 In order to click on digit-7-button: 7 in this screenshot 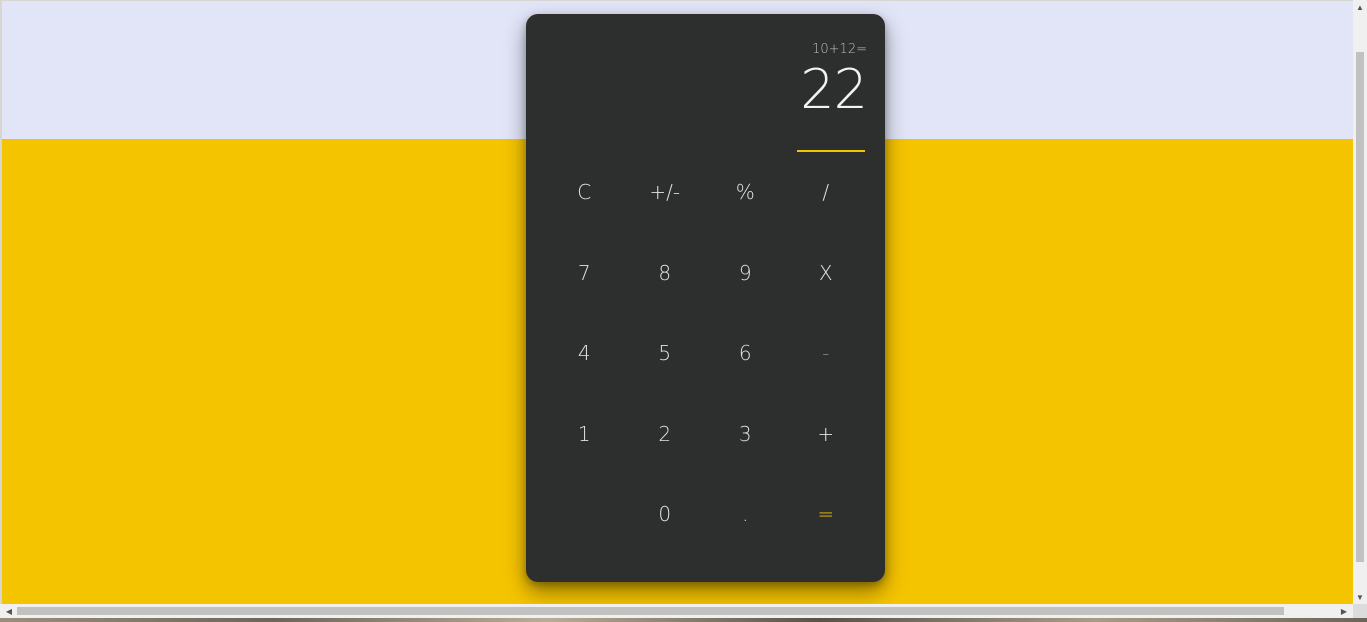, I will do `click(584, 273)`.